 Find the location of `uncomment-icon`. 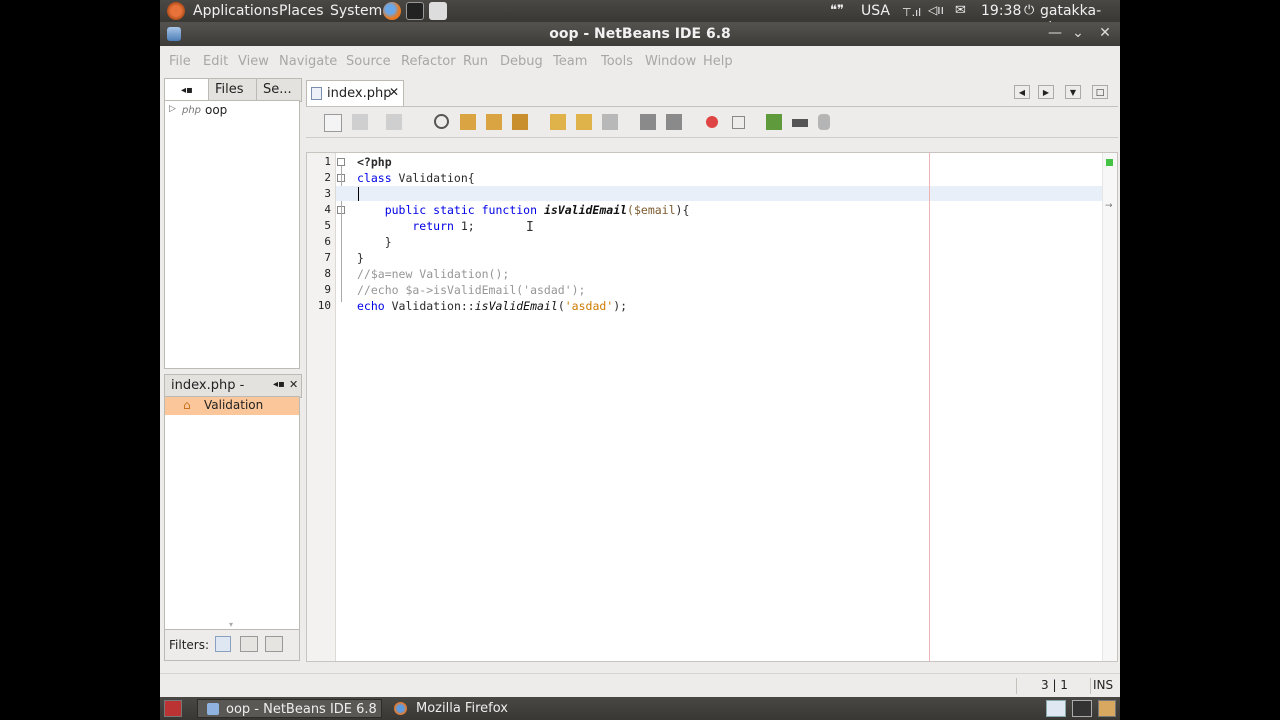

uncomment-icon is located at coordinates (800, 123).